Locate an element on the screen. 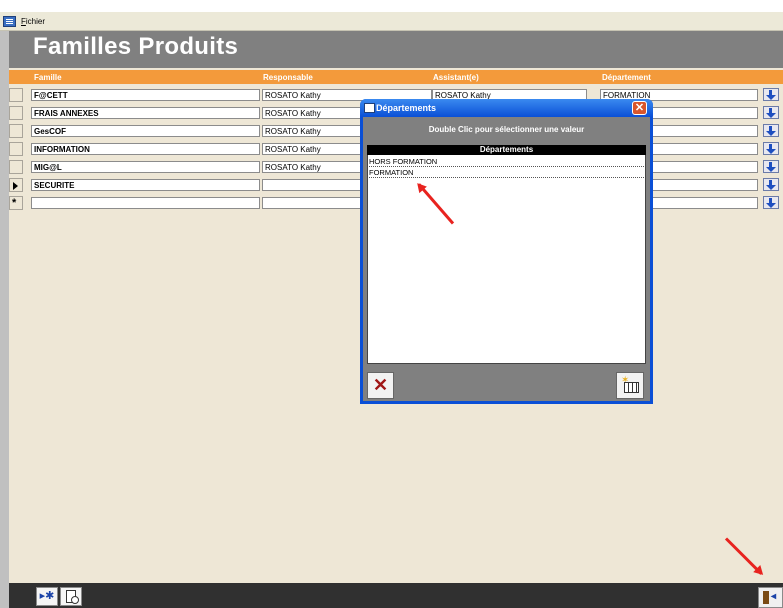 The height and width of the screenshot is (608, 783). page-title: Familles Produits is located at coordinates (136, 46).